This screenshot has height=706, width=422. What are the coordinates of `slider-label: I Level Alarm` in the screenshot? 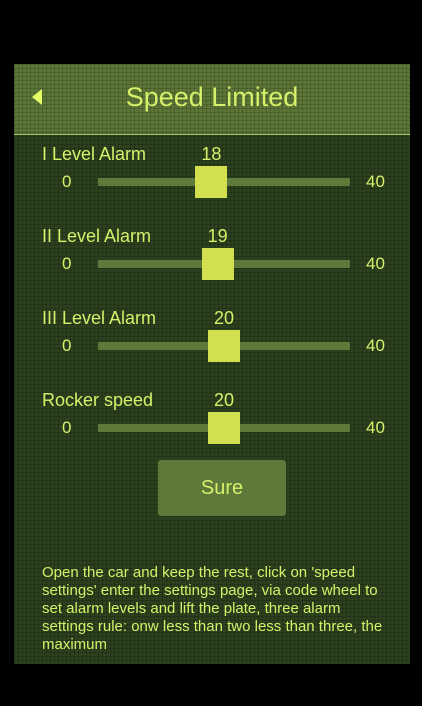 It's located at (94, 154).